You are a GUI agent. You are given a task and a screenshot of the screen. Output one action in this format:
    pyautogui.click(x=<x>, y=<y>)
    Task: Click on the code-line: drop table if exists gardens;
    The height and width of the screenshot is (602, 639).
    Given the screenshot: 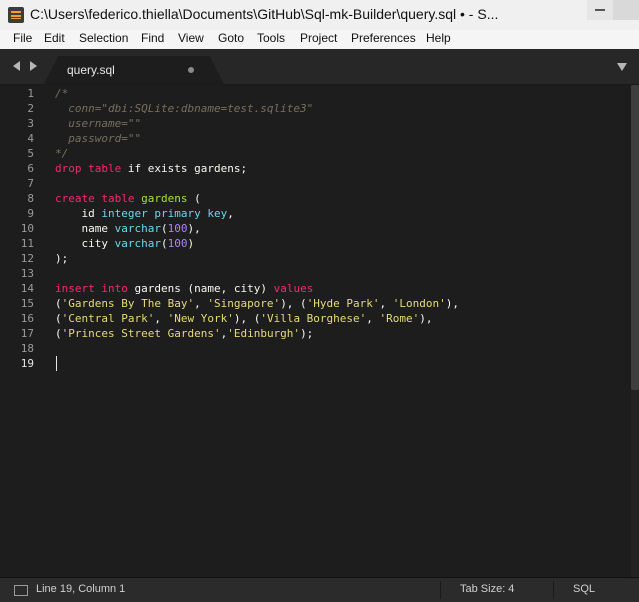 What is the action you would take?
    pyautogui.click(x=151, y=168)
    